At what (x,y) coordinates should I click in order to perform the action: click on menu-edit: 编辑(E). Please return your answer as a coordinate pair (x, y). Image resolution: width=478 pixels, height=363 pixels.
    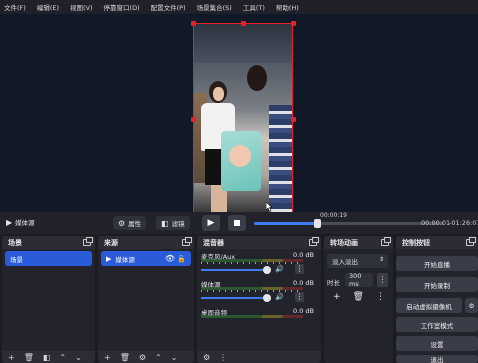
    Looking at the image, I should click on (48, 7).